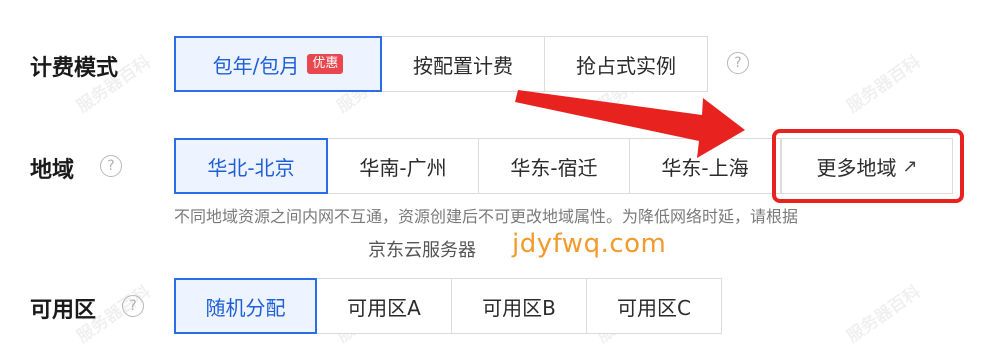 The image size is (1000, 360). I want to click on region-option-shanghai: 华东-上海, so click(705, 166).